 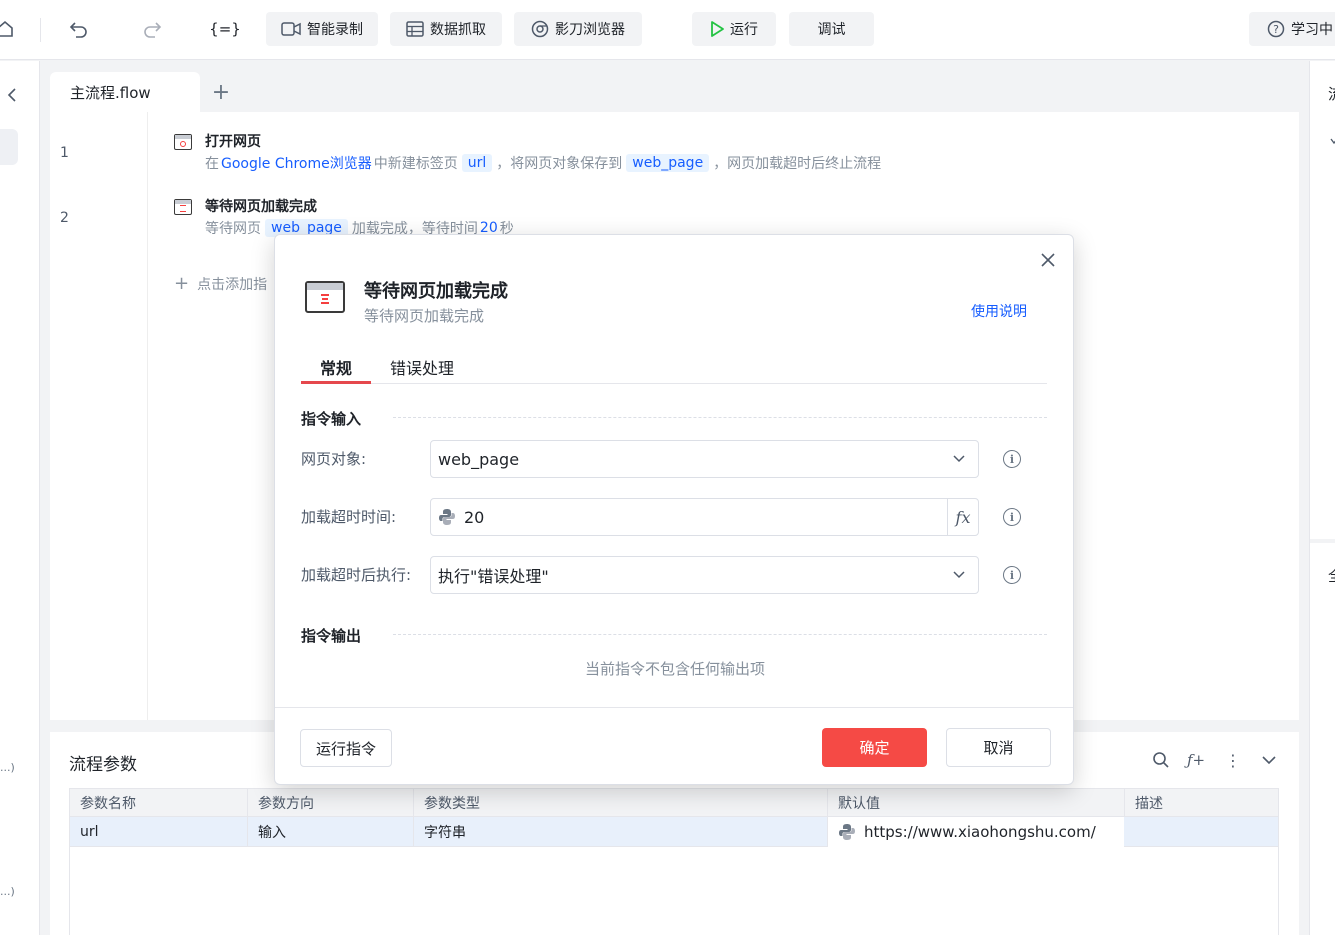 What do you see at coordinates (291, 29) in the screenshot?
I see `camera-icon` at bounding box center [291, 29].